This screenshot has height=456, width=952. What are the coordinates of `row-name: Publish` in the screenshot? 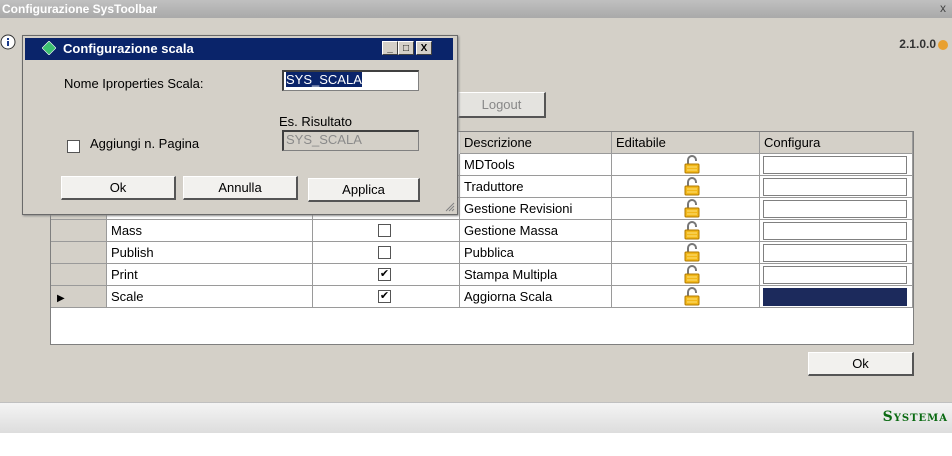 It's located at (210, 253).